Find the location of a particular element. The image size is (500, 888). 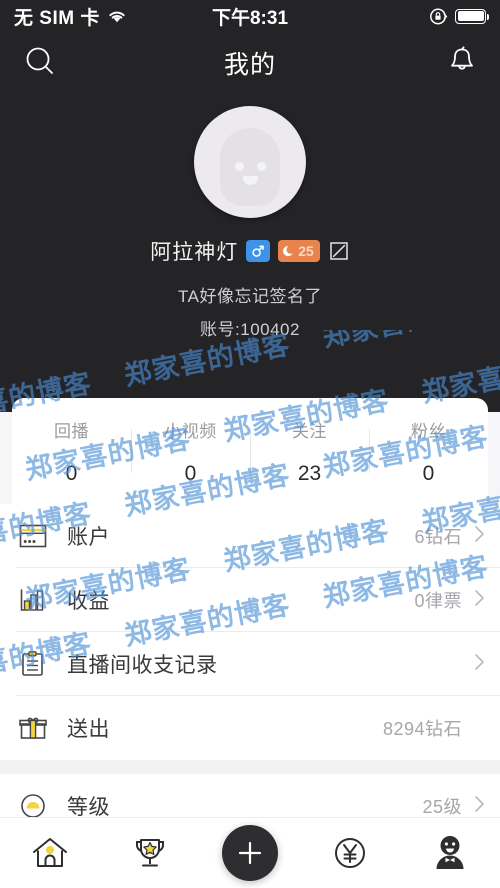

menu-item-value: 8294钻石 is located at coordinates (422, 729).